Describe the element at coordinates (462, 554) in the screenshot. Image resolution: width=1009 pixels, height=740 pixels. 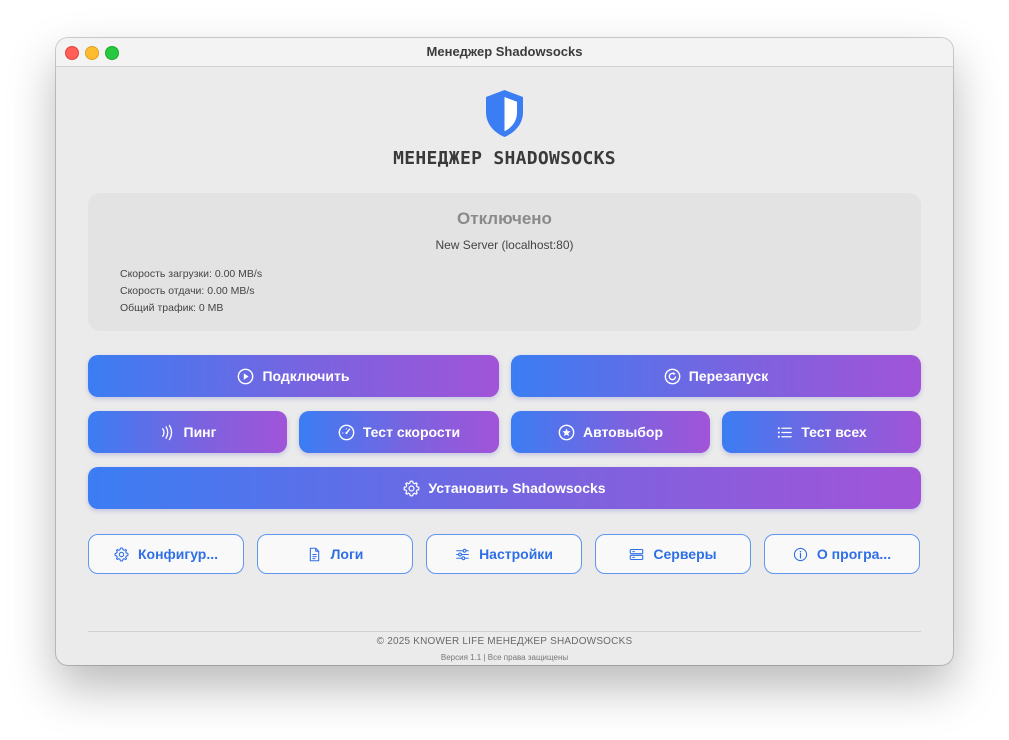
I see `sliders-icon` at that location.